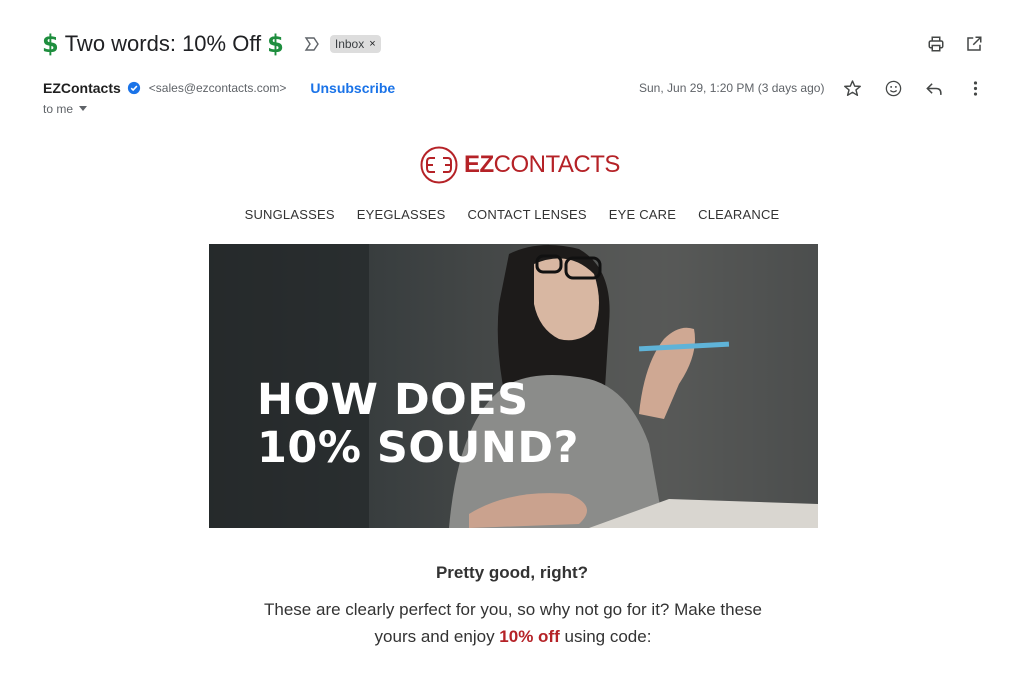 The height and width of the screenshot is (683, 1024). I want to click on message-date: Sun, Jun 29, 1:20 PM (3 days ago), so click(732, 88).